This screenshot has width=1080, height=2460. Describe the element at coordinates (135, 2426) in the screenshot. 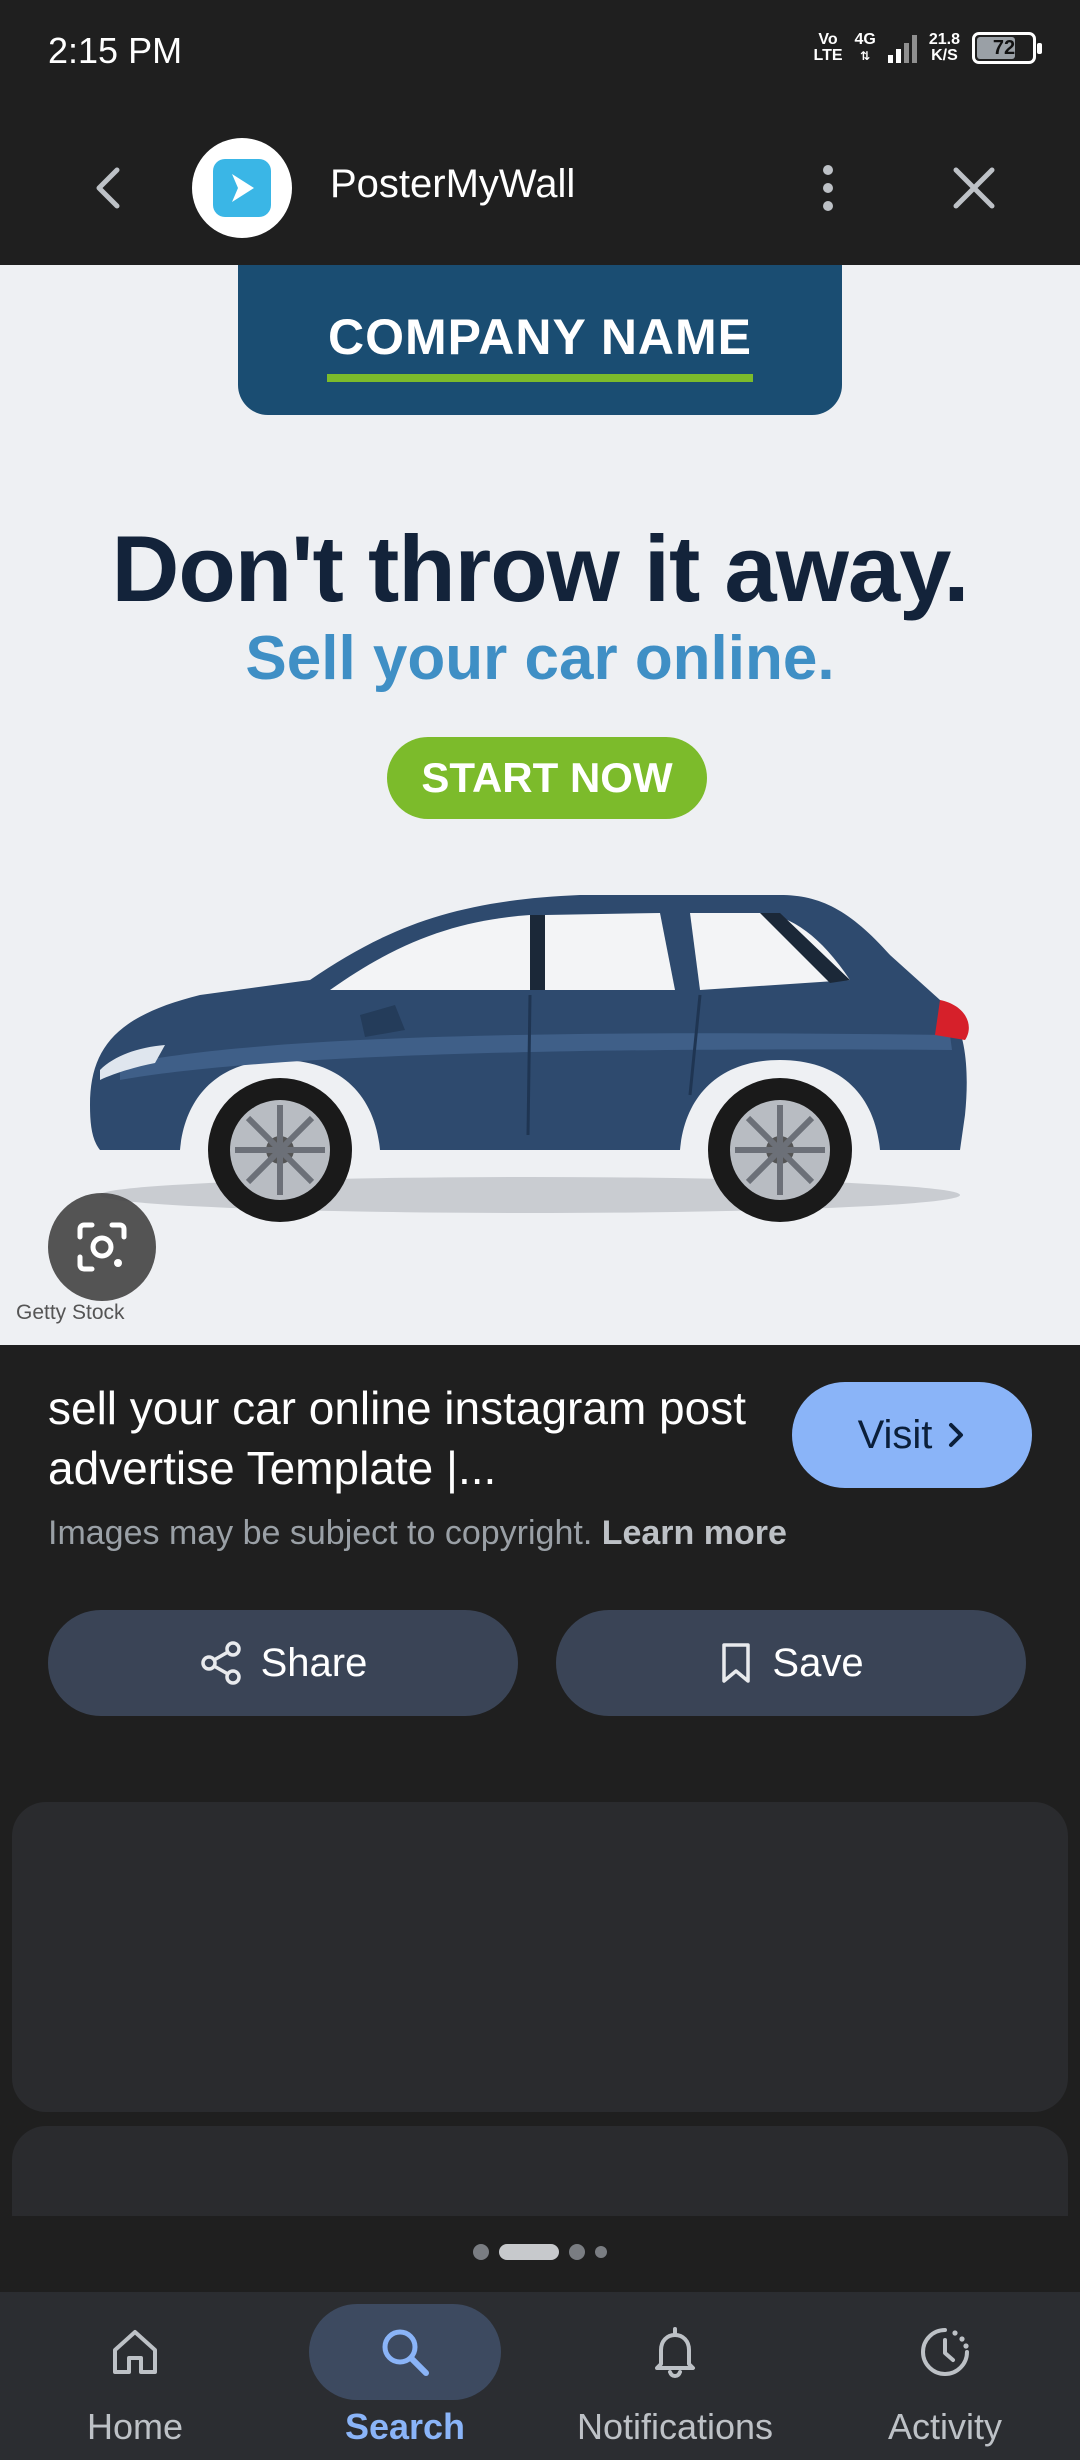

I see `nav-home-label: Home` at that location.